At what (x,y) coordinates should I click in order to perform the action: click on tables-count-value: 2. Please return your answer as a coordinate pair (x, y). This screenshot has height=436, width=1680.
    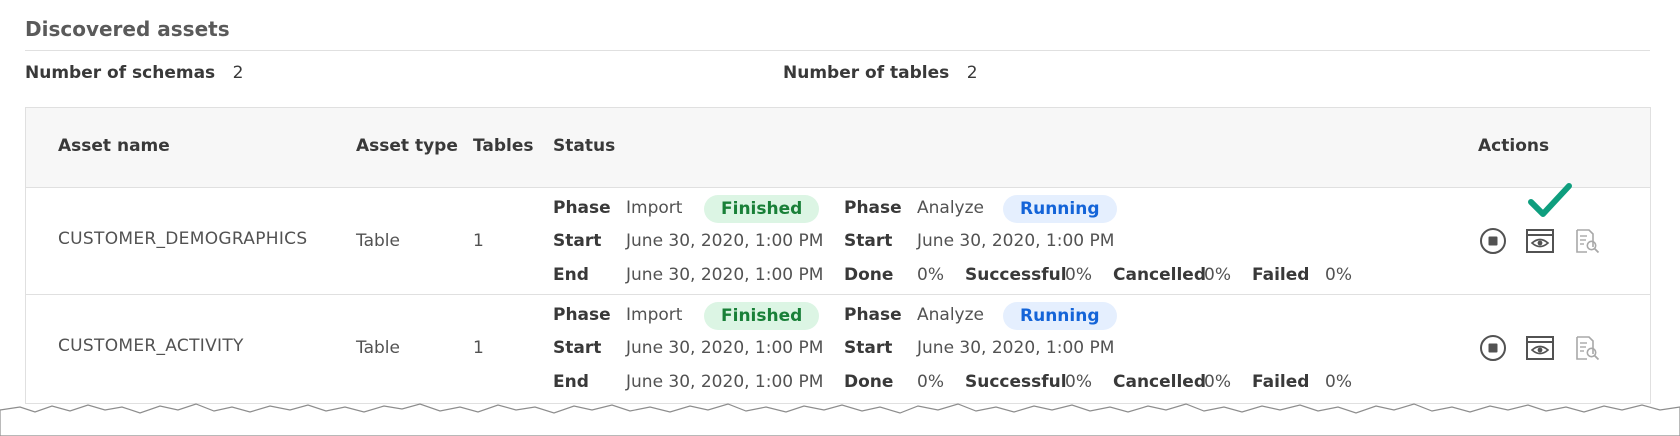
    Looking at the image, I should click on (972, 73).